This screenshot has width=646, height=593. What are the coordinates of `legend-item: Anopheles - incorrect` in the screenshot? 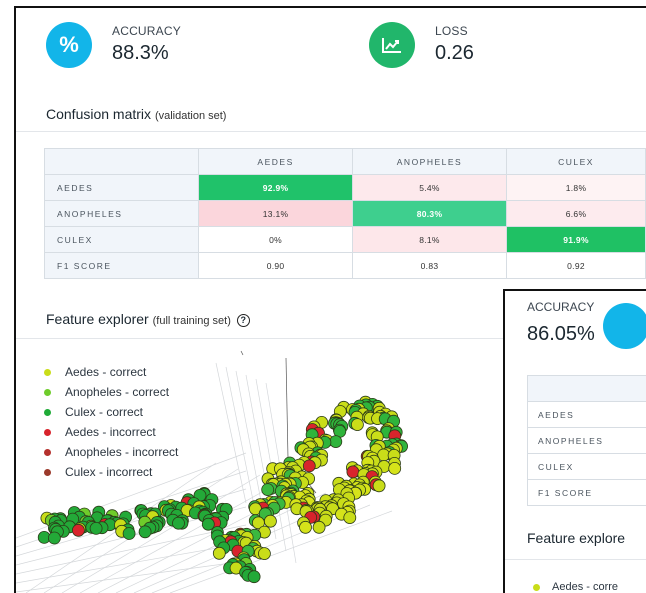 It's located at (111, 452).